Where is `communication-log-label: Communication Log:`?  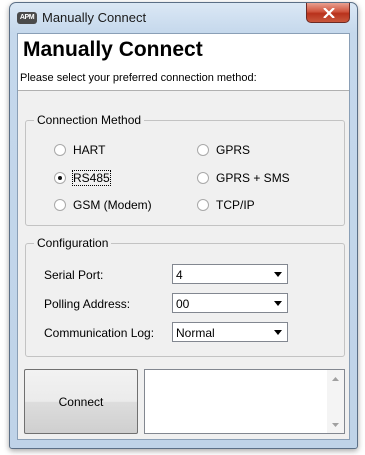
communication-log-label: Communication Log: is located at coordinates (99, 333).